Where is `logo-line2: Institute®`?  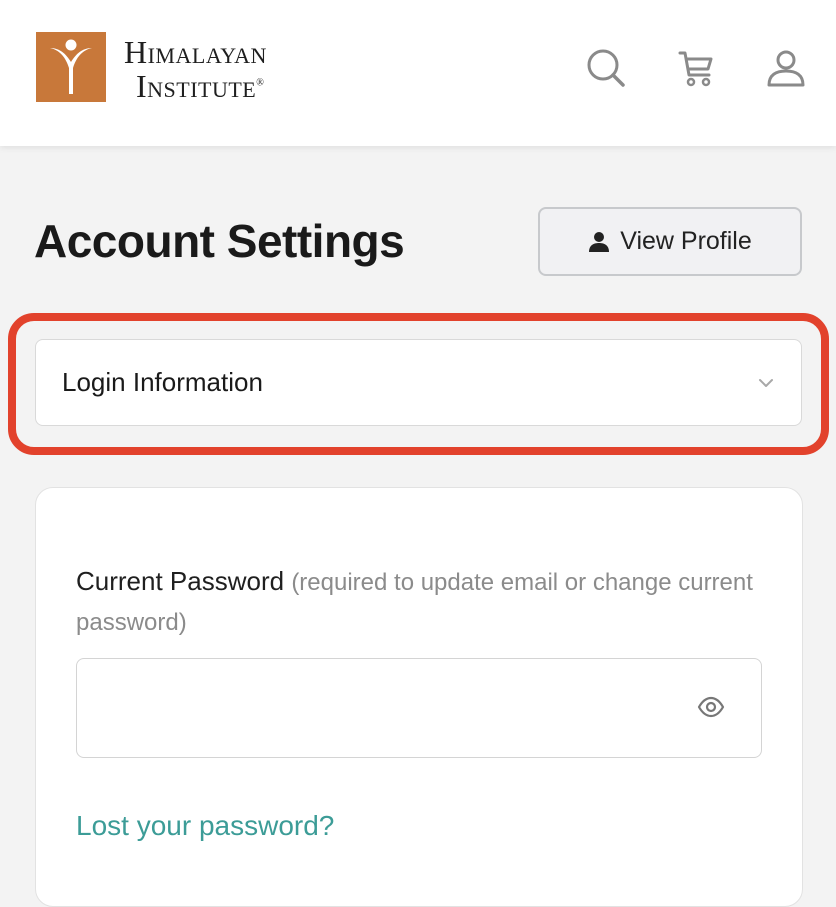 logo-line2: Institute® is located at coordinates (201, 86).